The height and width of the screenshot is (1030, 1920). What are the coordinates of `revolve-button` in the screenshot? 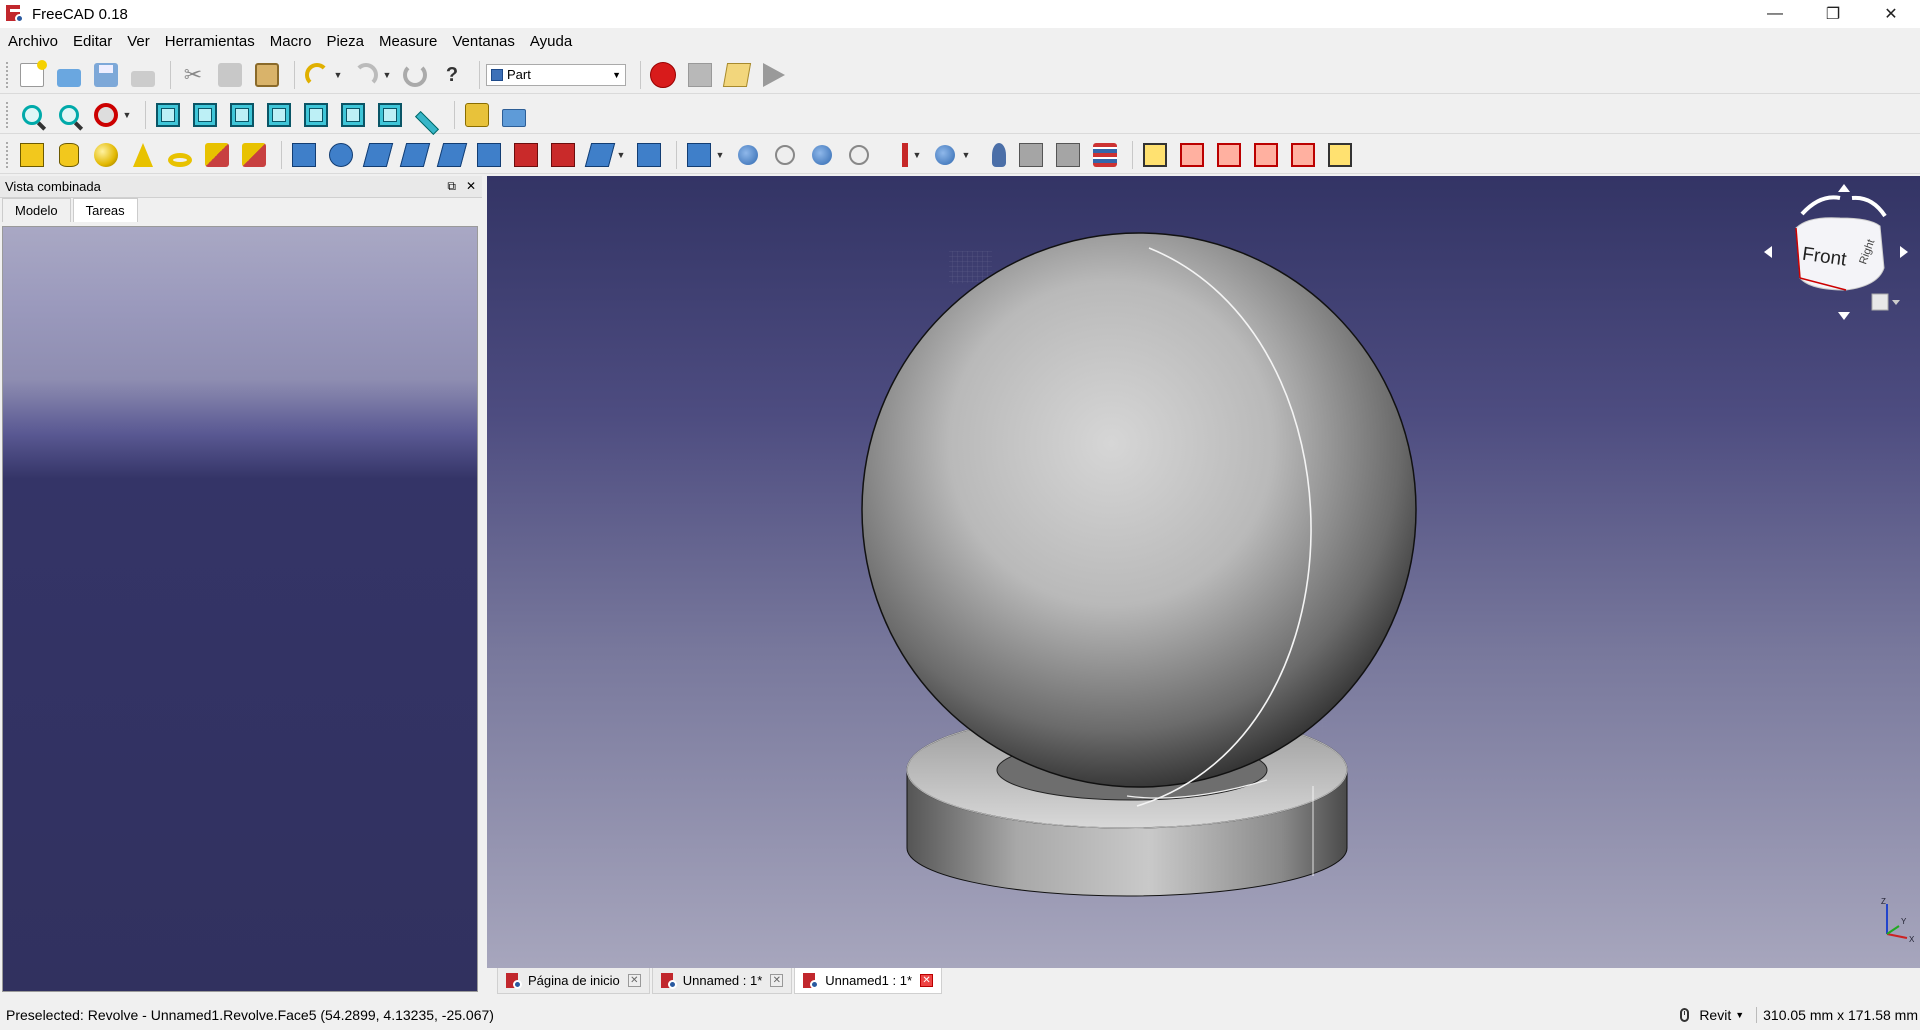 It's located at (341, 155).